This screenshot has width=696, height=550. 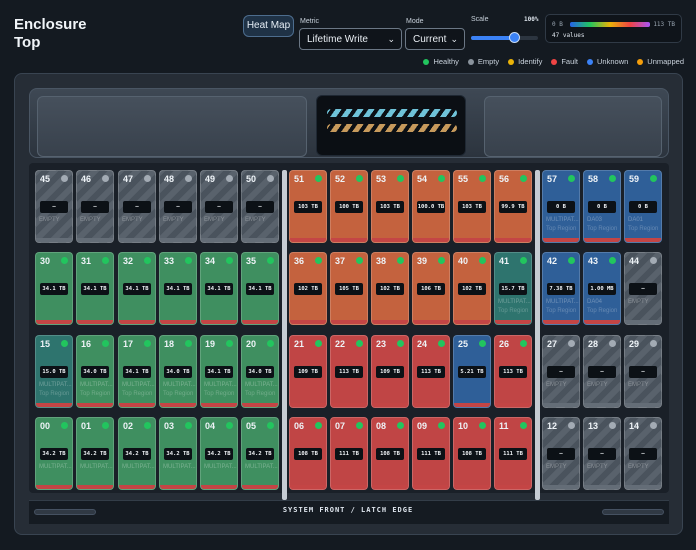 What do you see at coordinates (219, 371) in the screenshot?
I see `drive-slot: 19 34.1 TB MULTIPAT... Top Region` at bounding box center [219, 371].